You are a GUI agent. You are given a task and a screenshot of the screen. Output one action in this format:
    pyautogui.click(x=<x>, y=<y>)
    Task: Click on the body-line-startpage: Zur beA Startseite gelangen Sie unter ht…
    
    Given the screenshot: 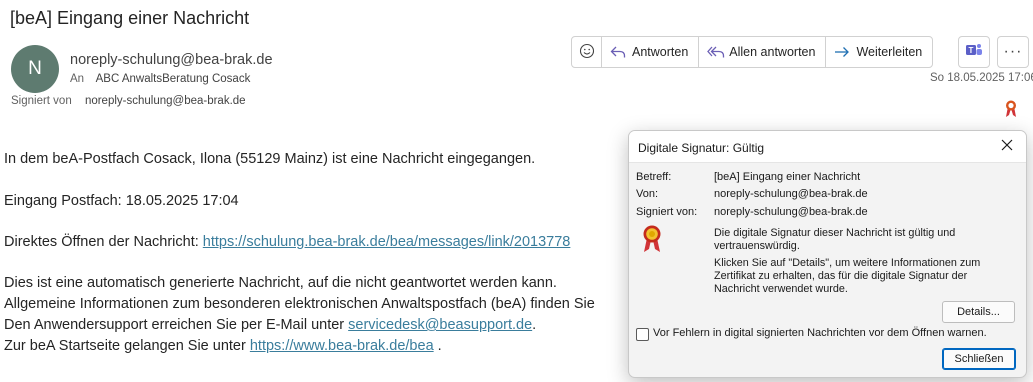 What is the action you would take?
    pyautogui.click(x=223, y=346)
    